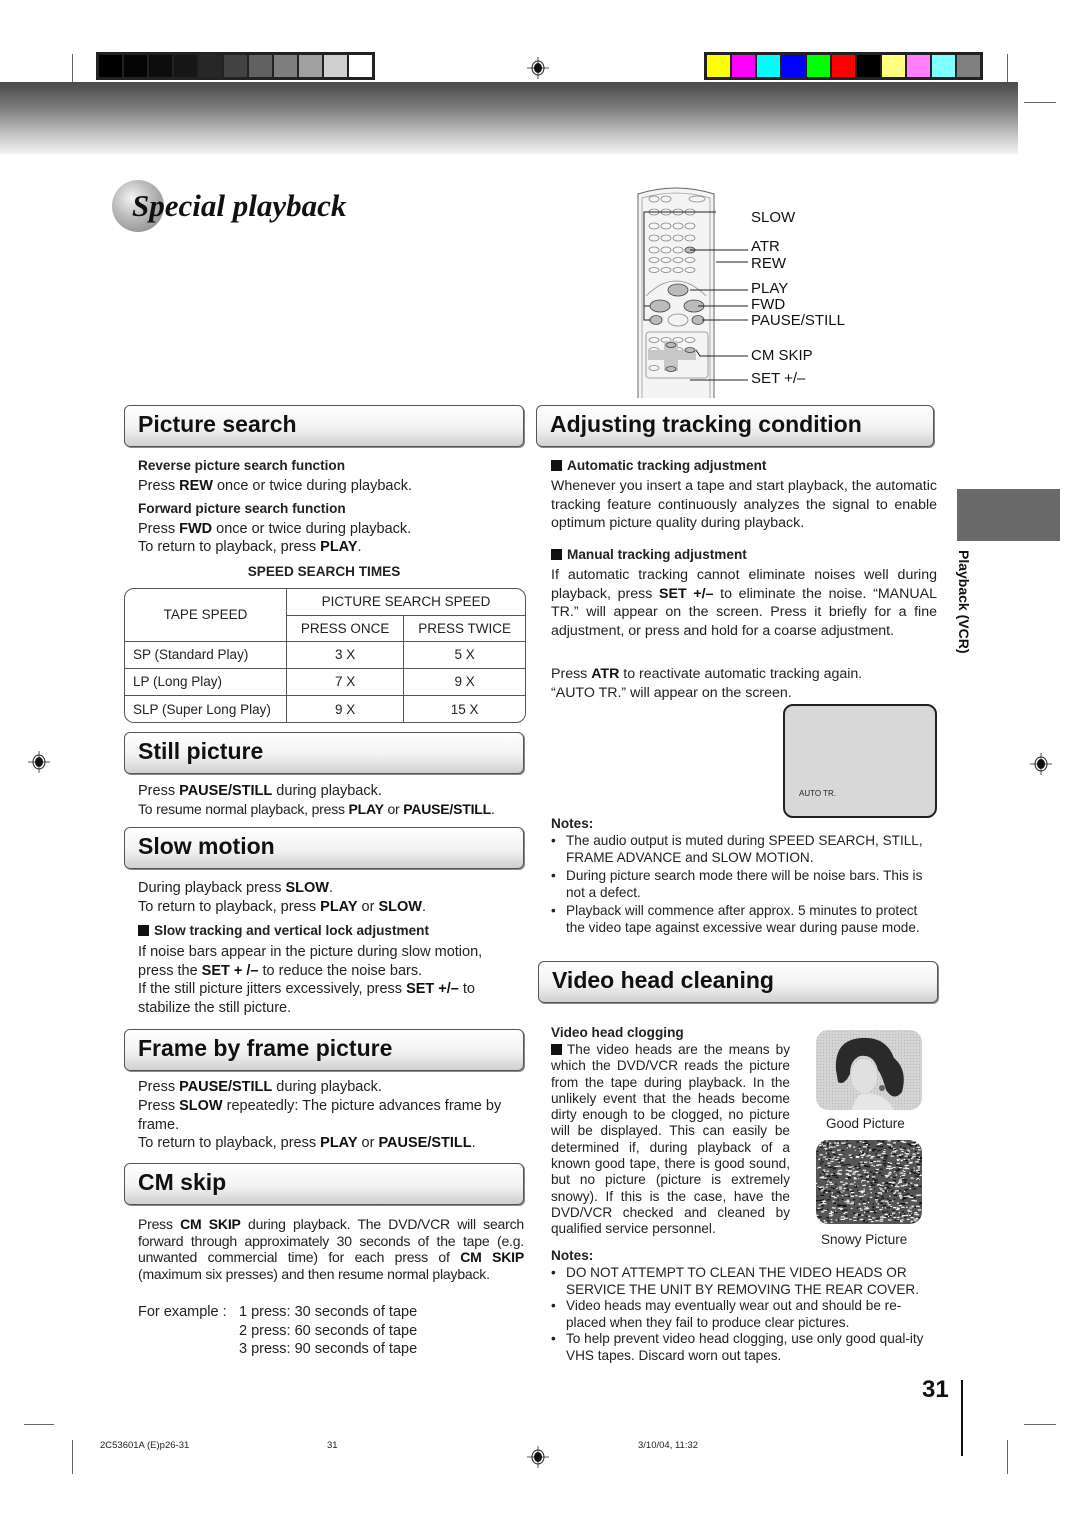  What do you see at coordinates (236, 888) in the screenshot?
I see `slow-motion-line-1: During playback press SLOW.` at bounding box center [236, 888].